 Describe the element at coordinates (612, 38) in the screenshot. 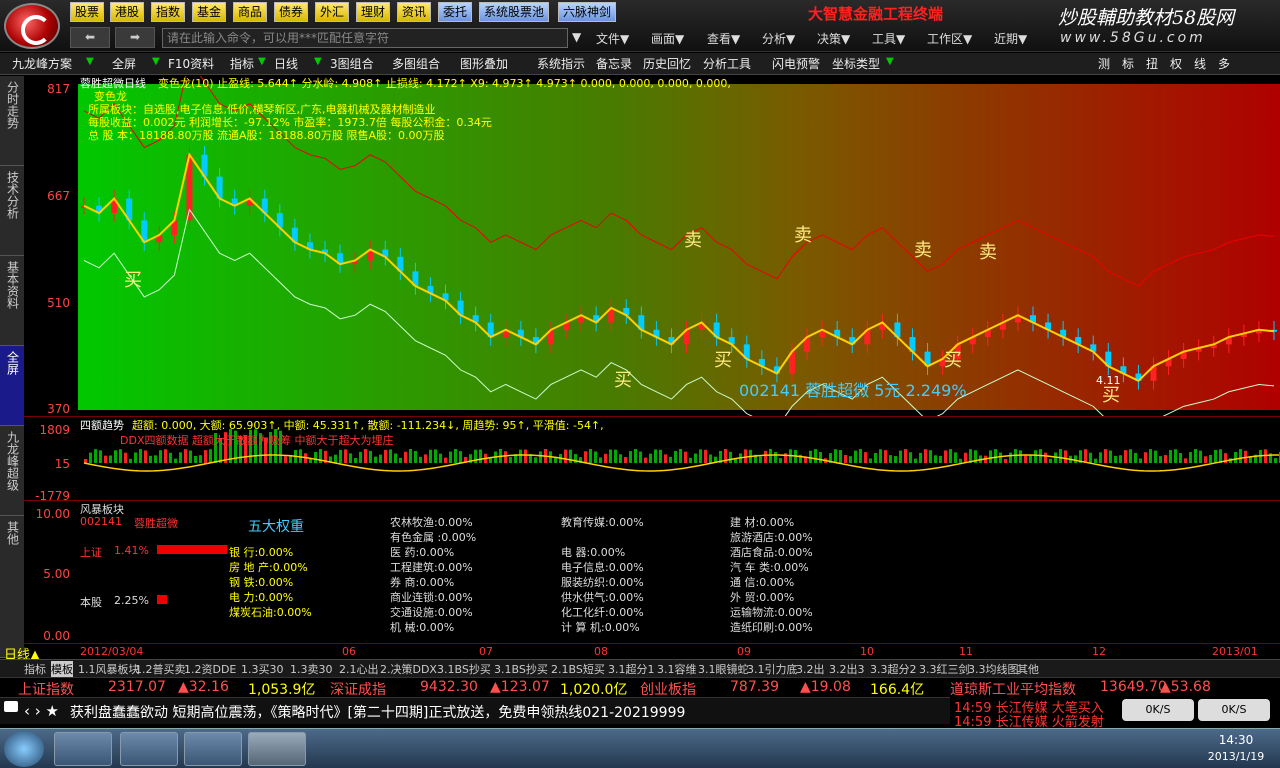

I see `menu-file: 文件▼` at that location.